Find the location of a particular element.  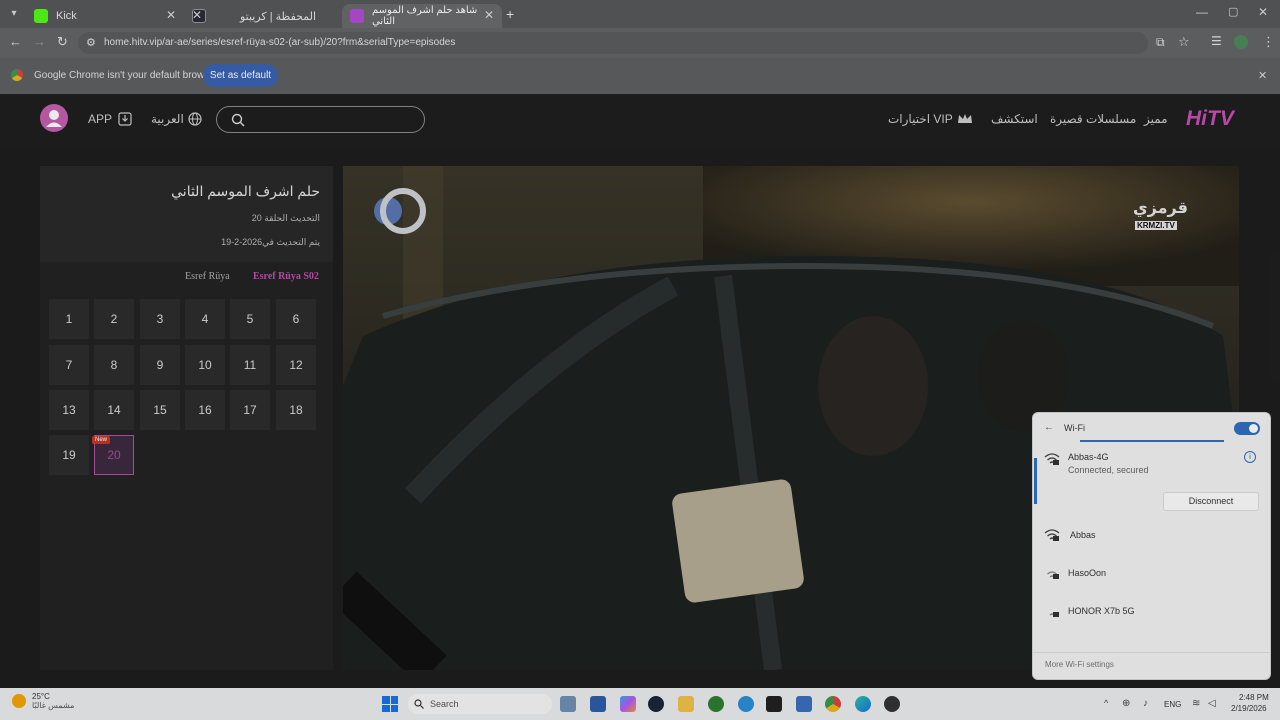

app-download-link: APP is located at coordinates (110, 119).